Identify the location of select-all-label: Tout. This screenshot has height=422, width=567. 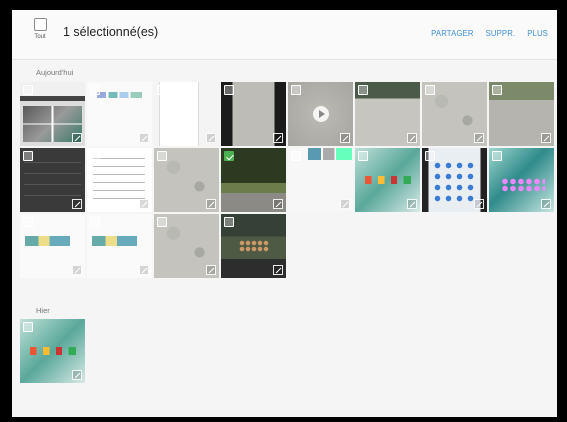
(40, 37).